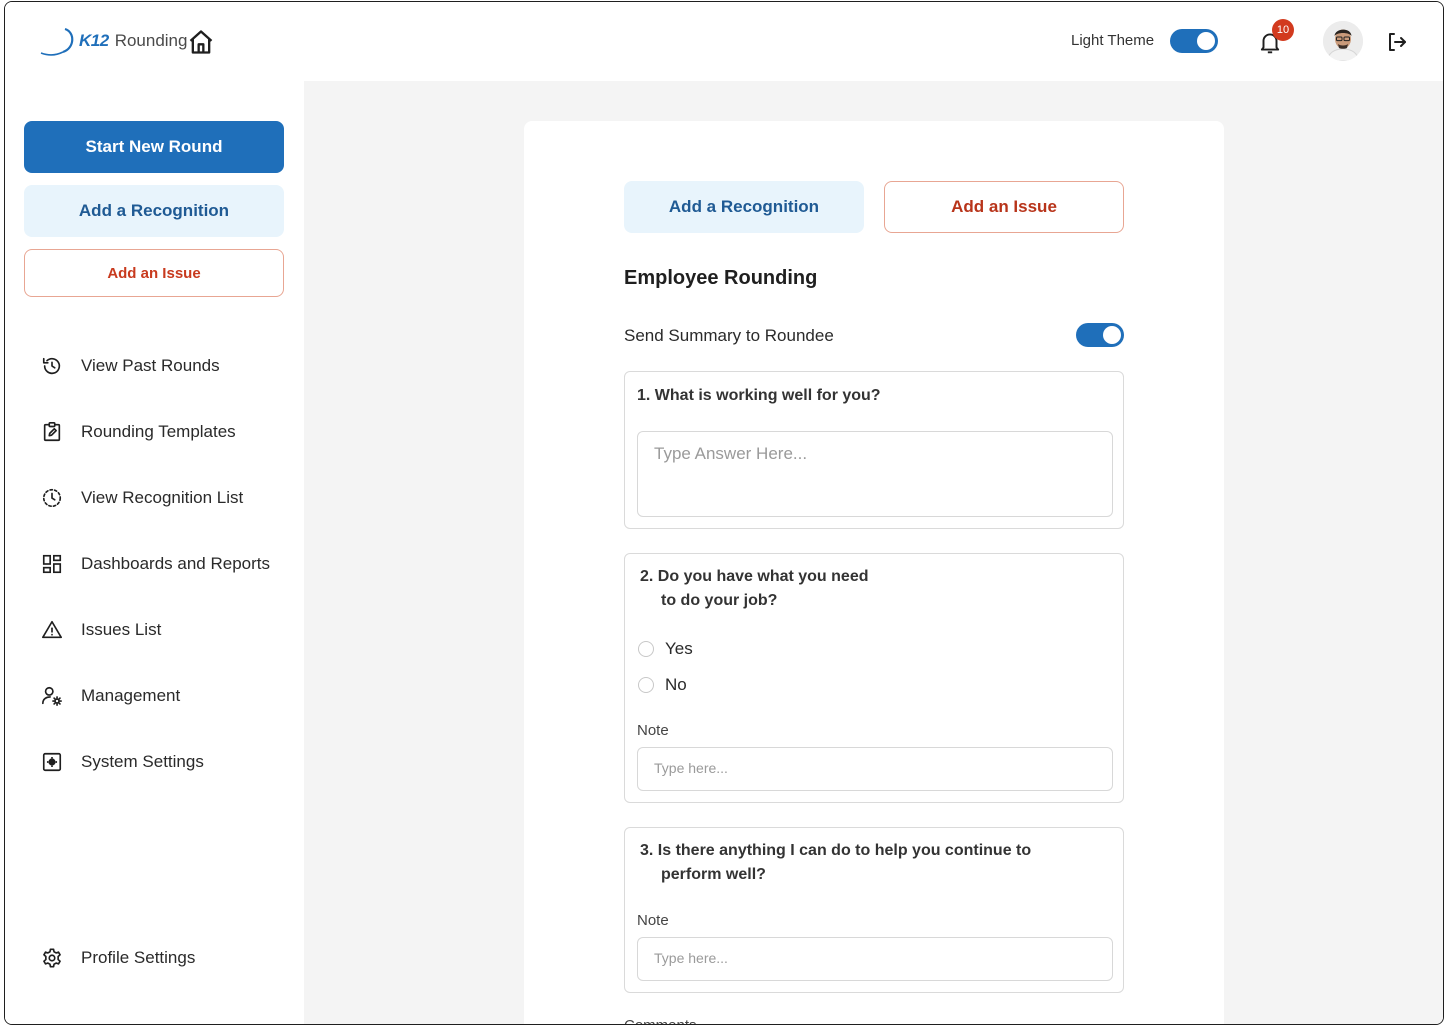  I want to click on home-icon, so click(201, 42).